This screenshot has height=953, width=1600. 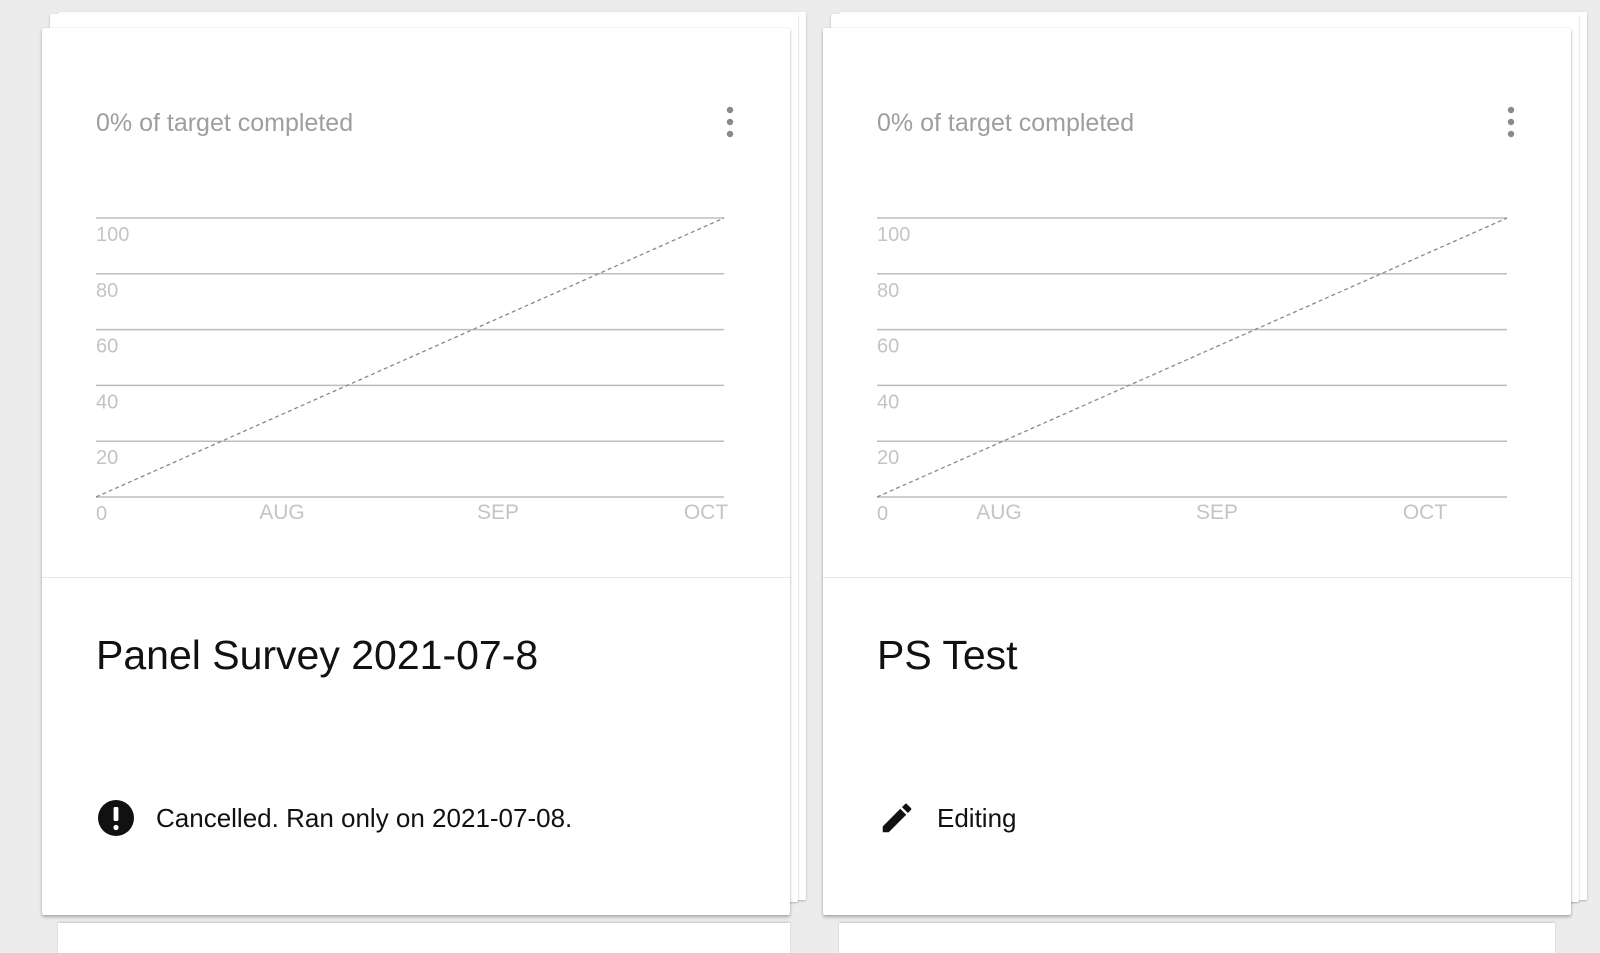 I want to click on status-text: Editing, so click(x=977, y=817).